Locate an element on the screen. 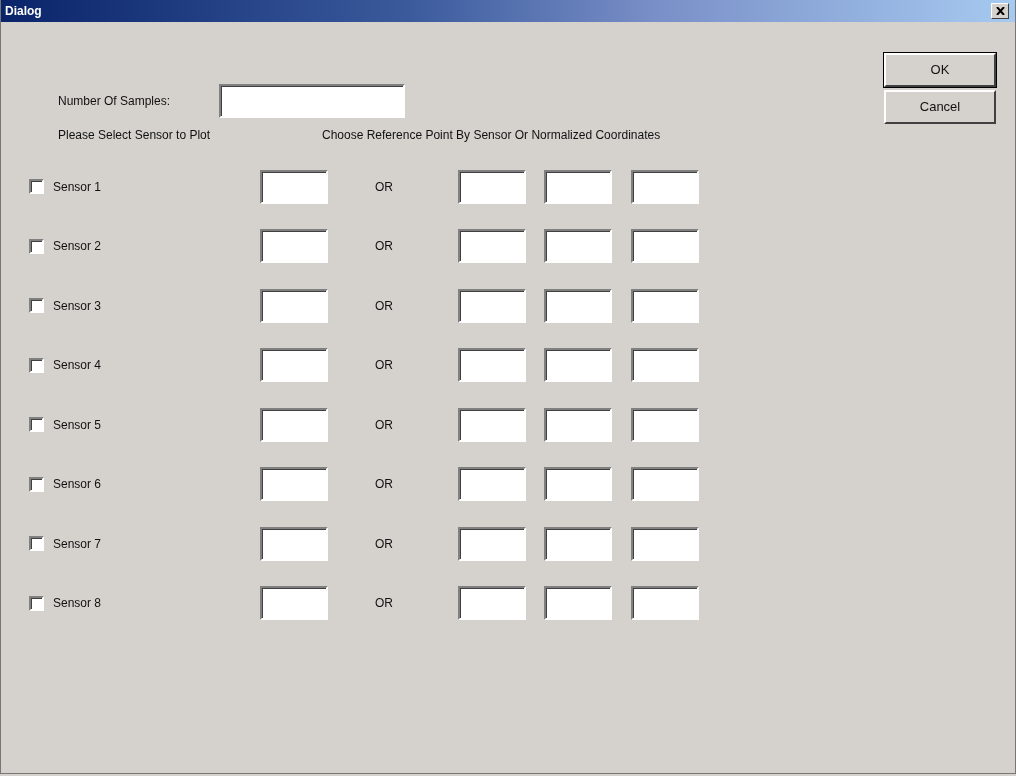 Image resolution: width=1016 pixels, height=776 pixels. sensor-label: Sensor 5 is located at coordinates (78, 425).